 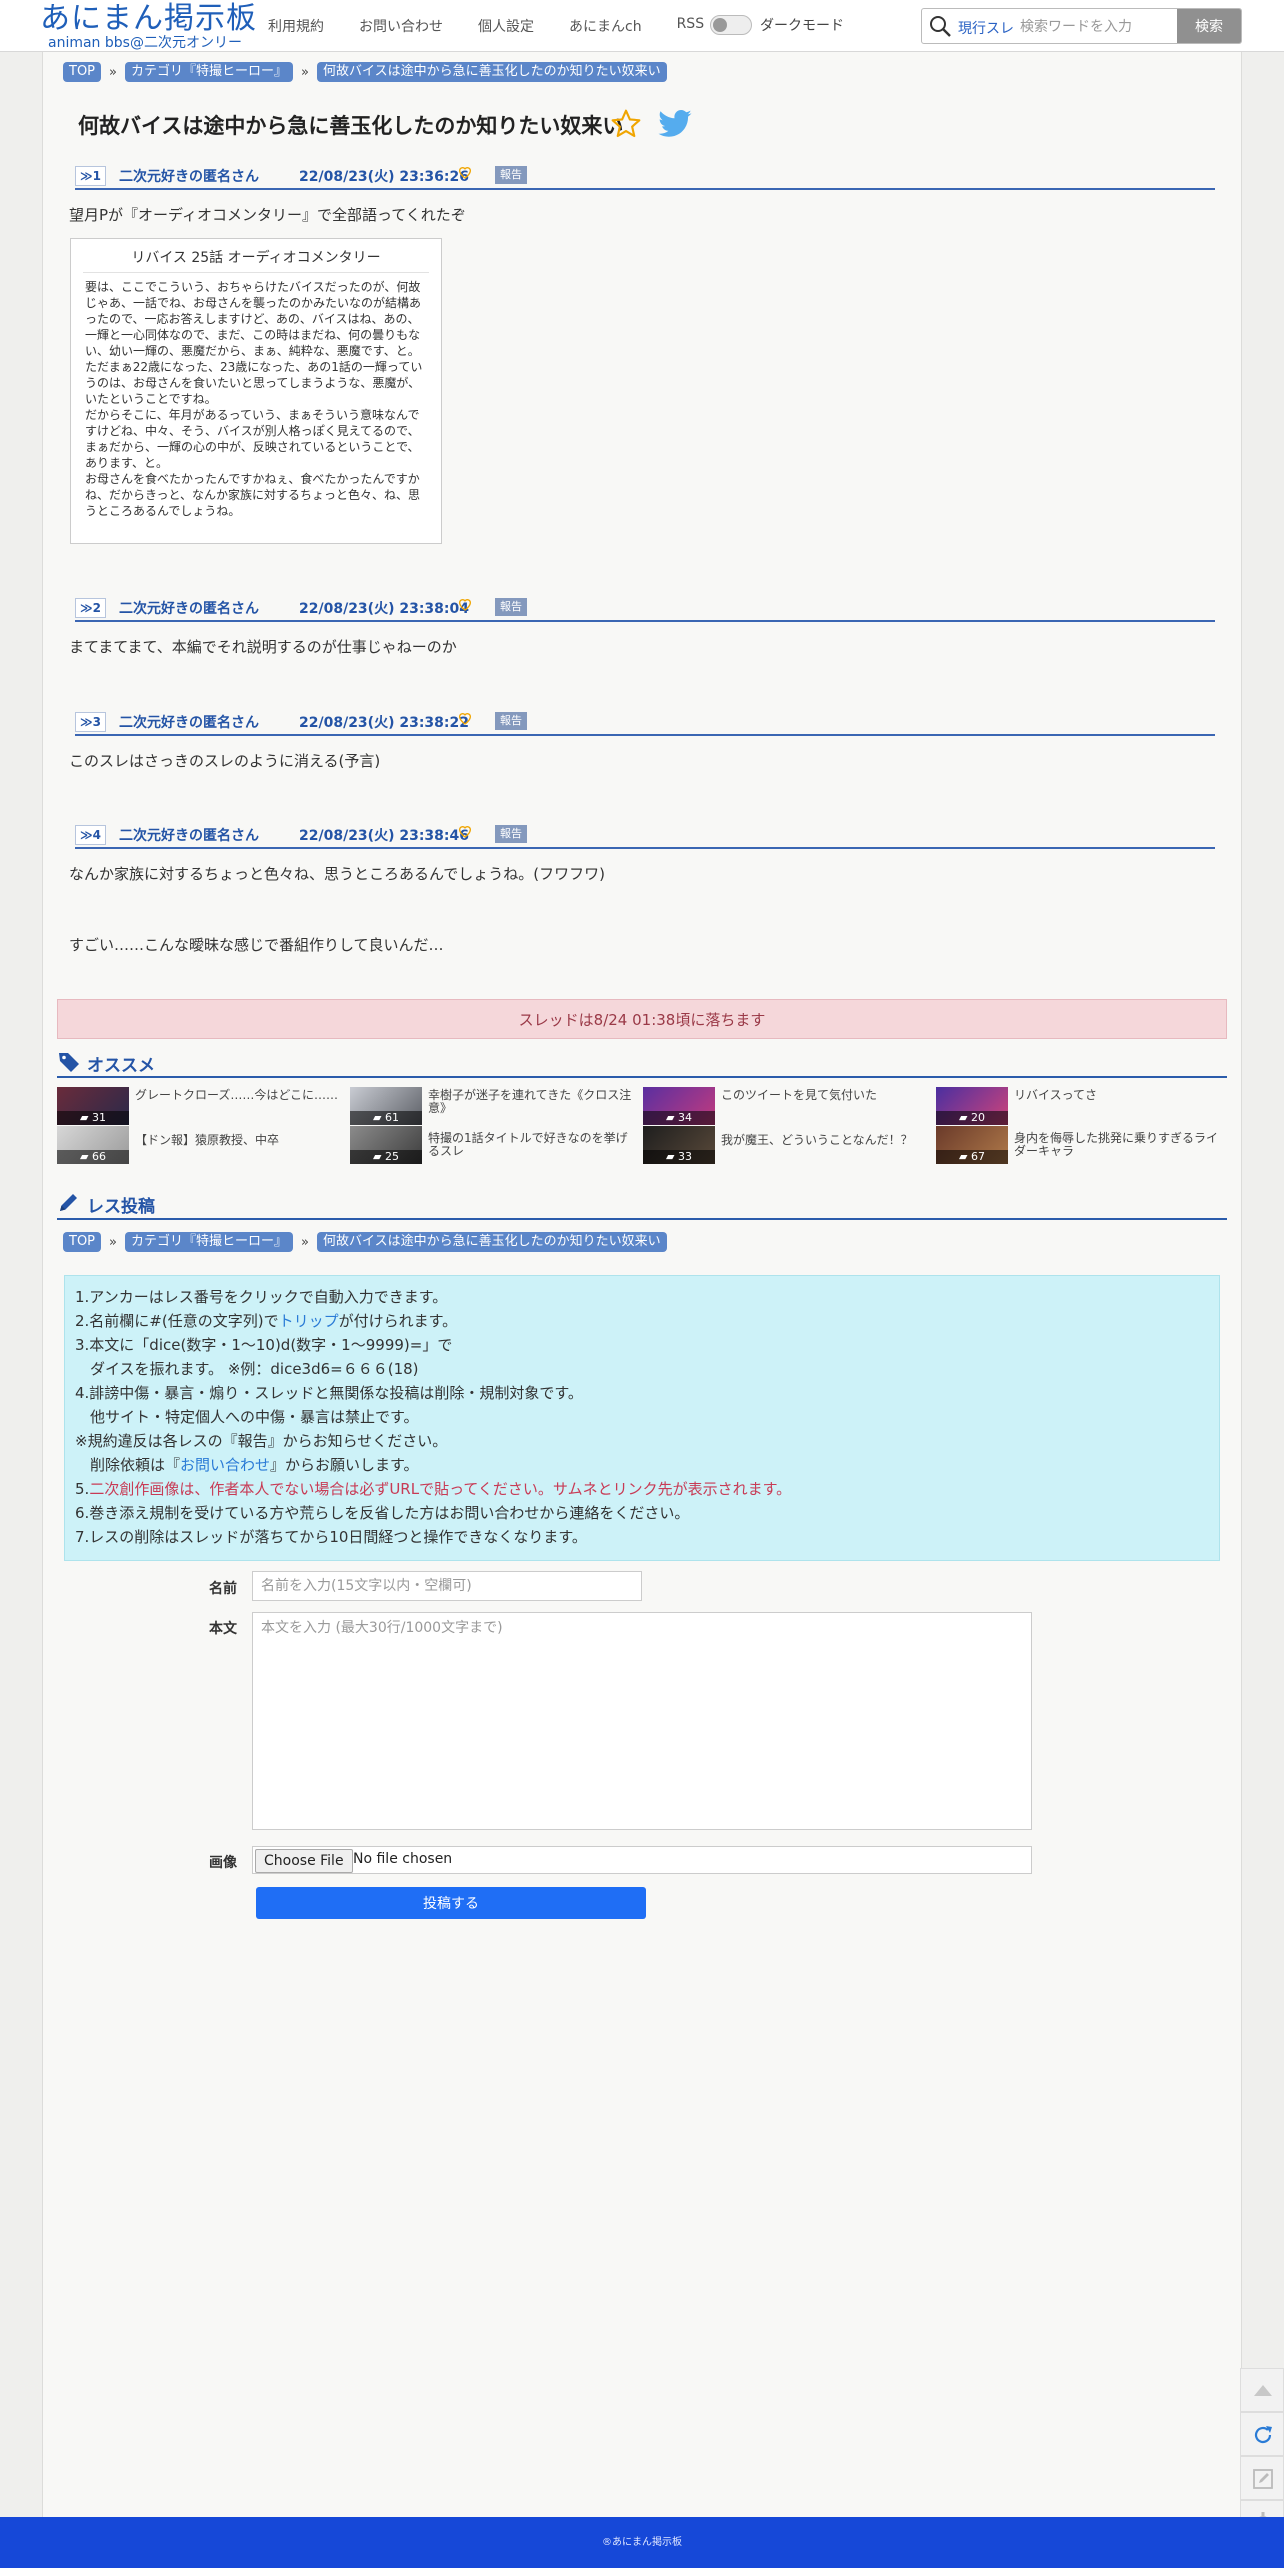 What do you see at coordinates (451, 1903) in the screenshot?
I see `submit-button: 投稿する` at bounding box center [451, 1903].